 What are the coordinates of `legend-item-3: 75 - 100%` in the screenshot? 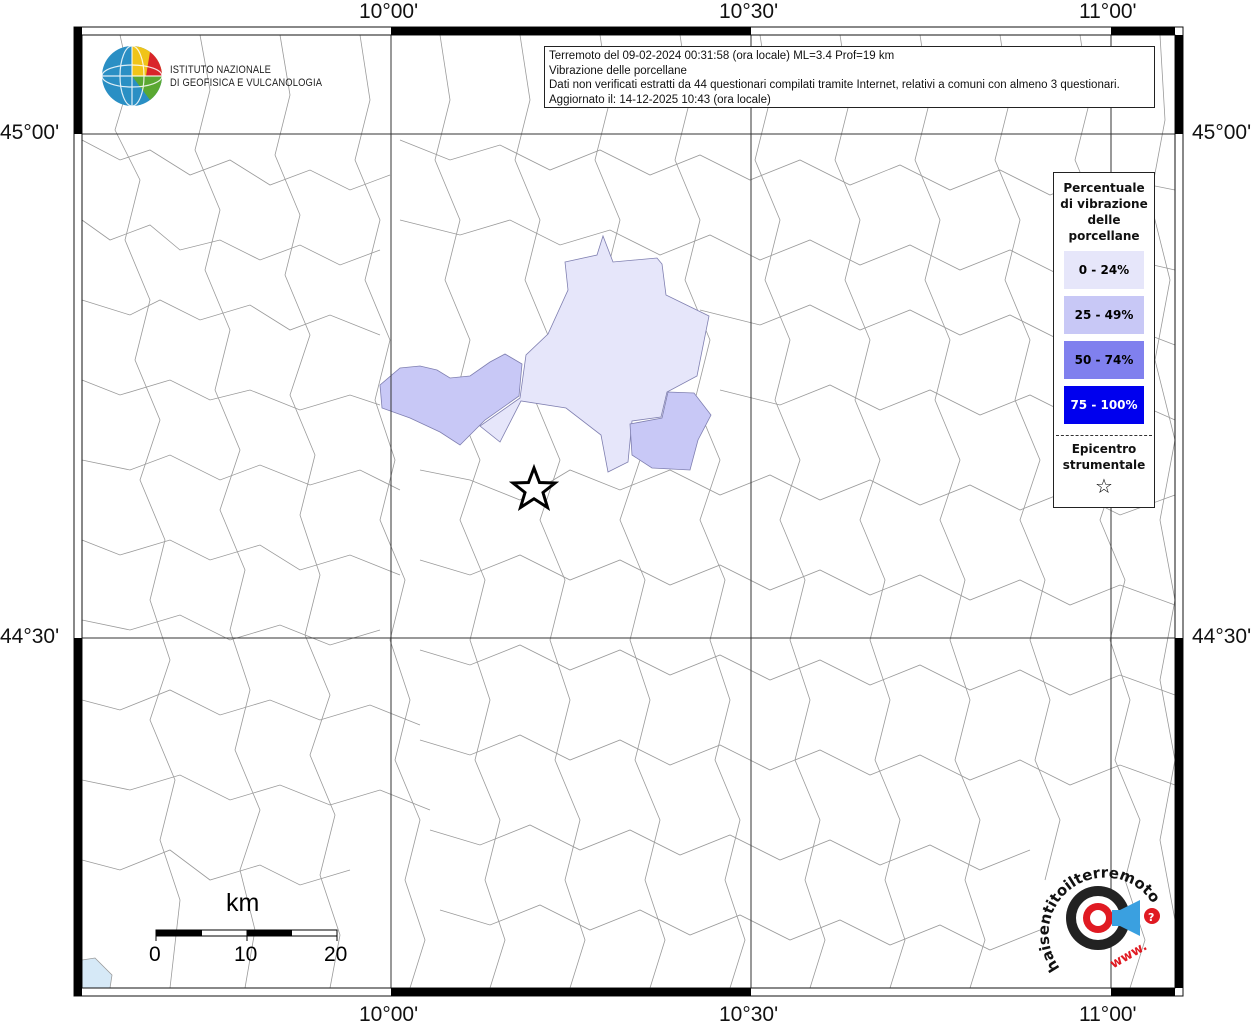 It's located at (1104, 405).